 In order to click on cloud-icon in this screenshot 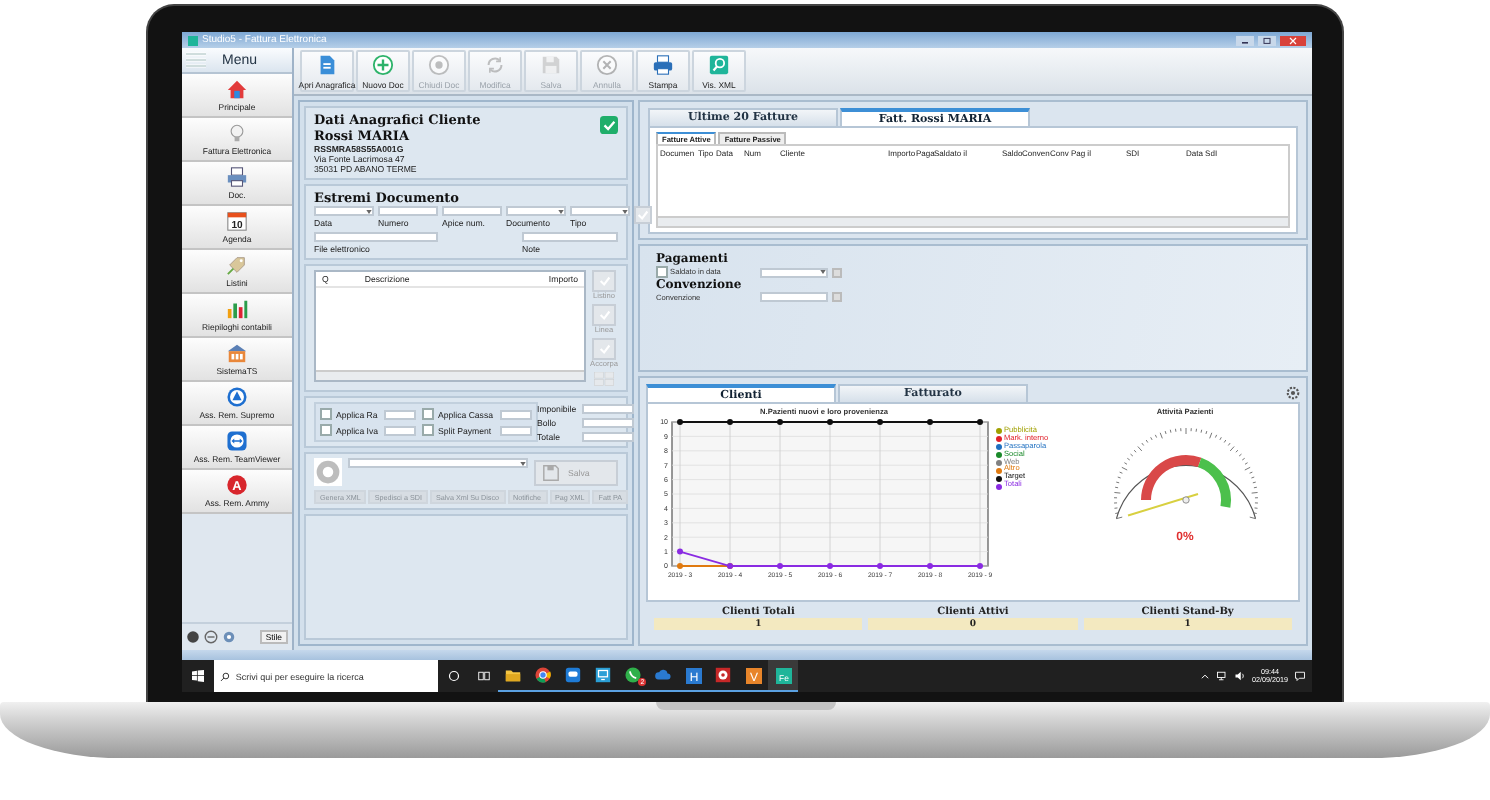, I will do `click(663, 675)`.